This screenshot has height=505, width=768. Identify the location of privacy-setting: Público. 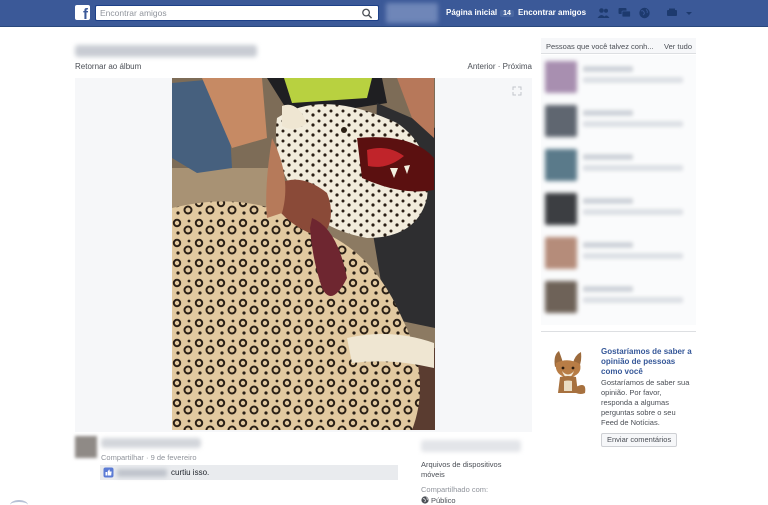
(438, 500).